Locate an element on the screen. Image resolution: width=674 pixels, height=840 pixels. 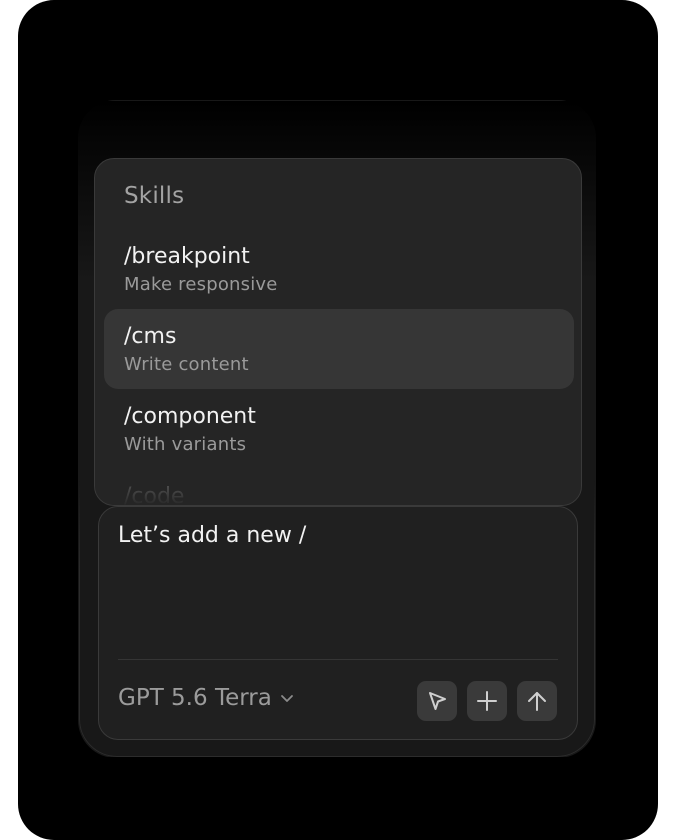
add-button is located at coordinates (487, 701).